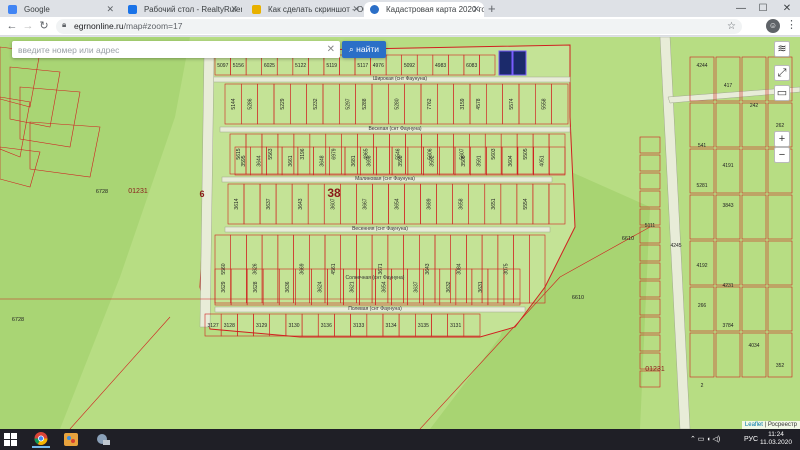 Image resolution: width=800 pixels, height=450 pixels. Describe the element at coordinates (390, 326) in the screenshot. I see `parcel-number-label: 3134` at that location.